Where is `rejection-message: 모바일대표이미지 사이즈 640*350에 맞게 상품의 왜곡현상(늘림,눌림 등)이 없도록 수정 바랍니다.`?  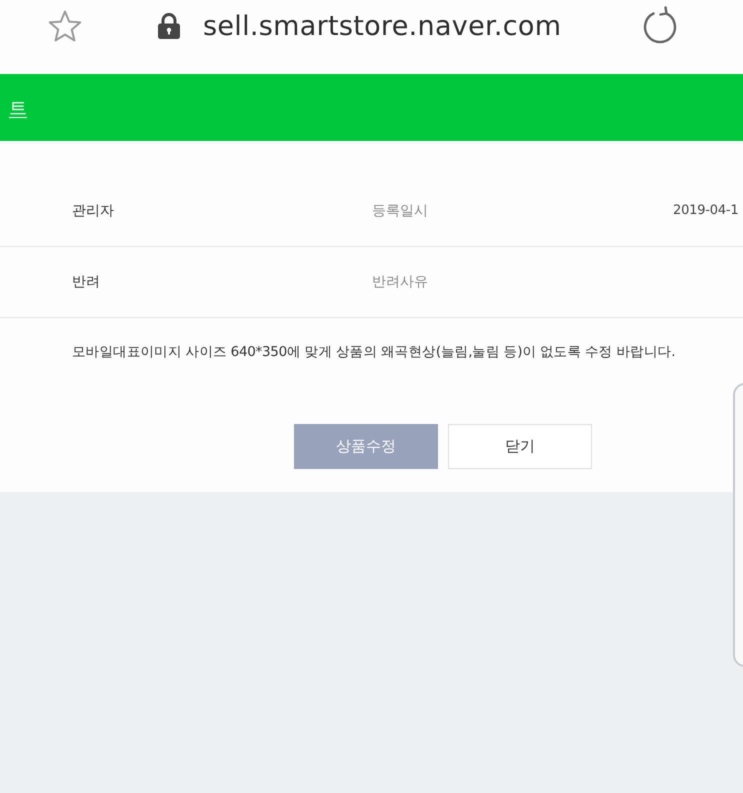 rejection-message: 모바일대표이미지 사이즈 640*350에 맞게 상품의 왜곡현상(늘림,눌림 등)이 없도록 수정 바랍니다. is located at coordinates (374, 352).